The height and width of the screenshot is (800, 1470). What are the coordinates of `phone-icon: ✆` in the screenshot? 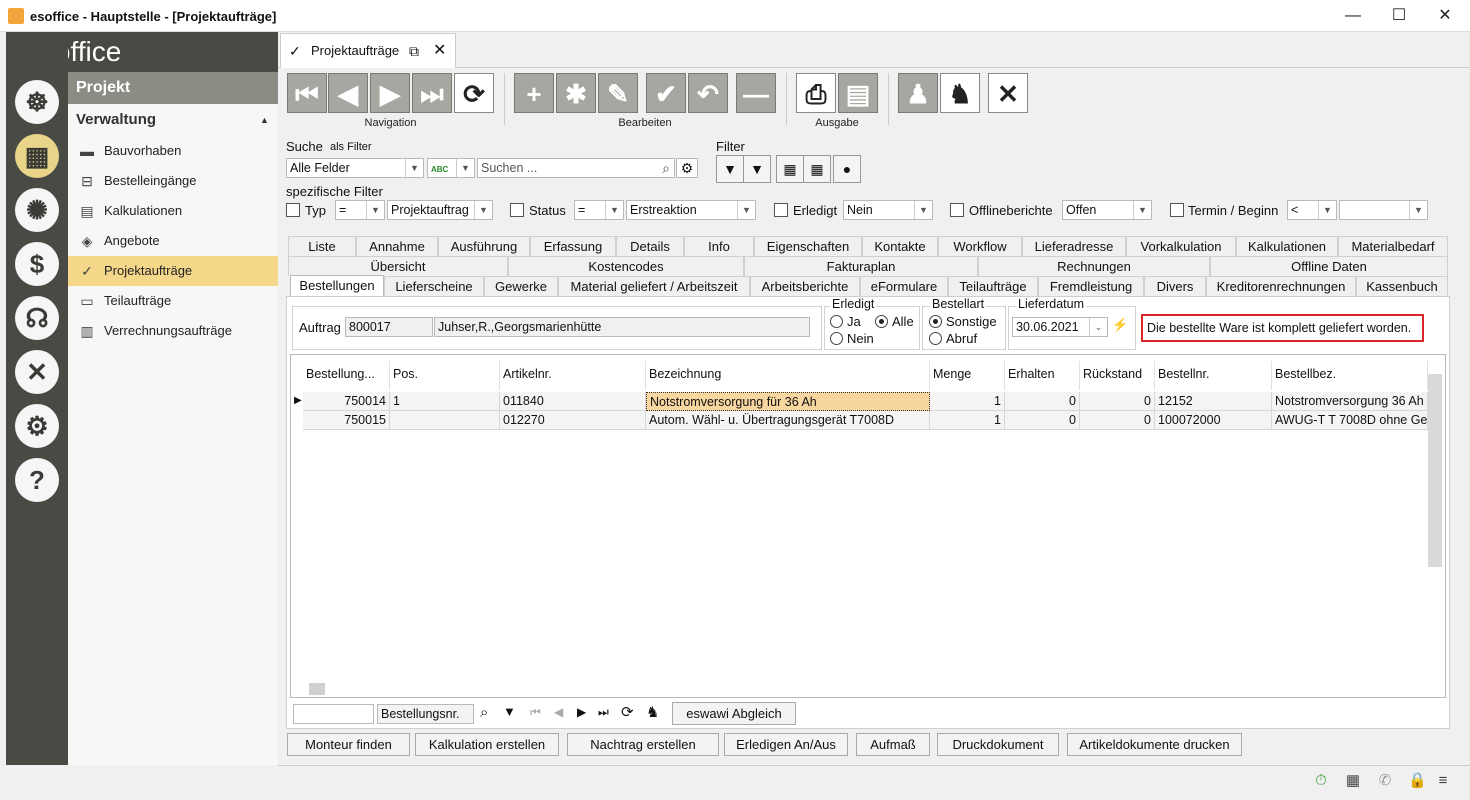 It's located at (1385, 781).